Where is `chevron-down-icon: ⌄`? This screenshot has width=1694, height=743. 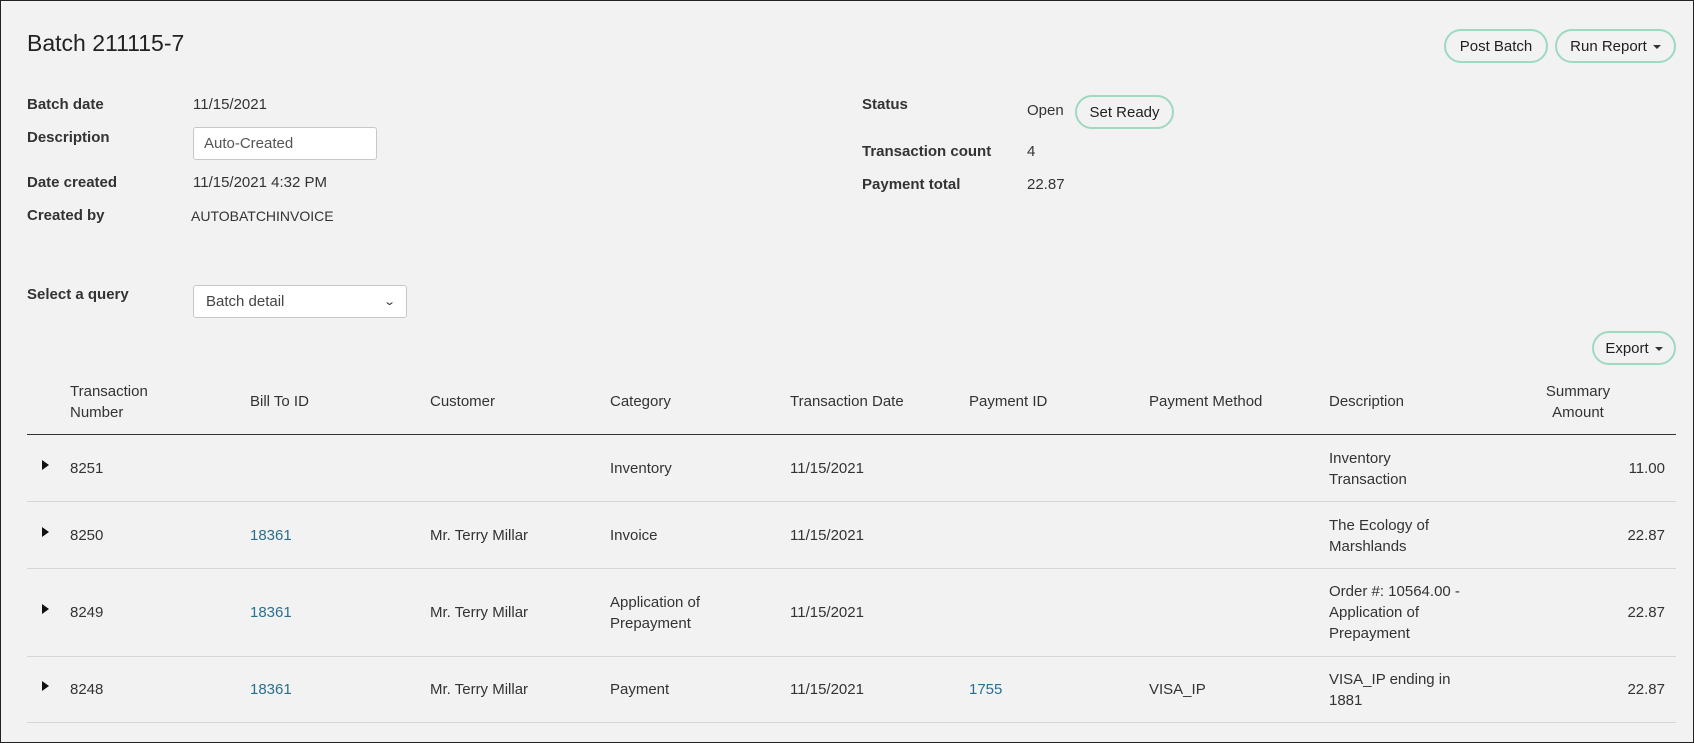
chevron-down-icon: ⌄ is located at coordinates (389, 302).